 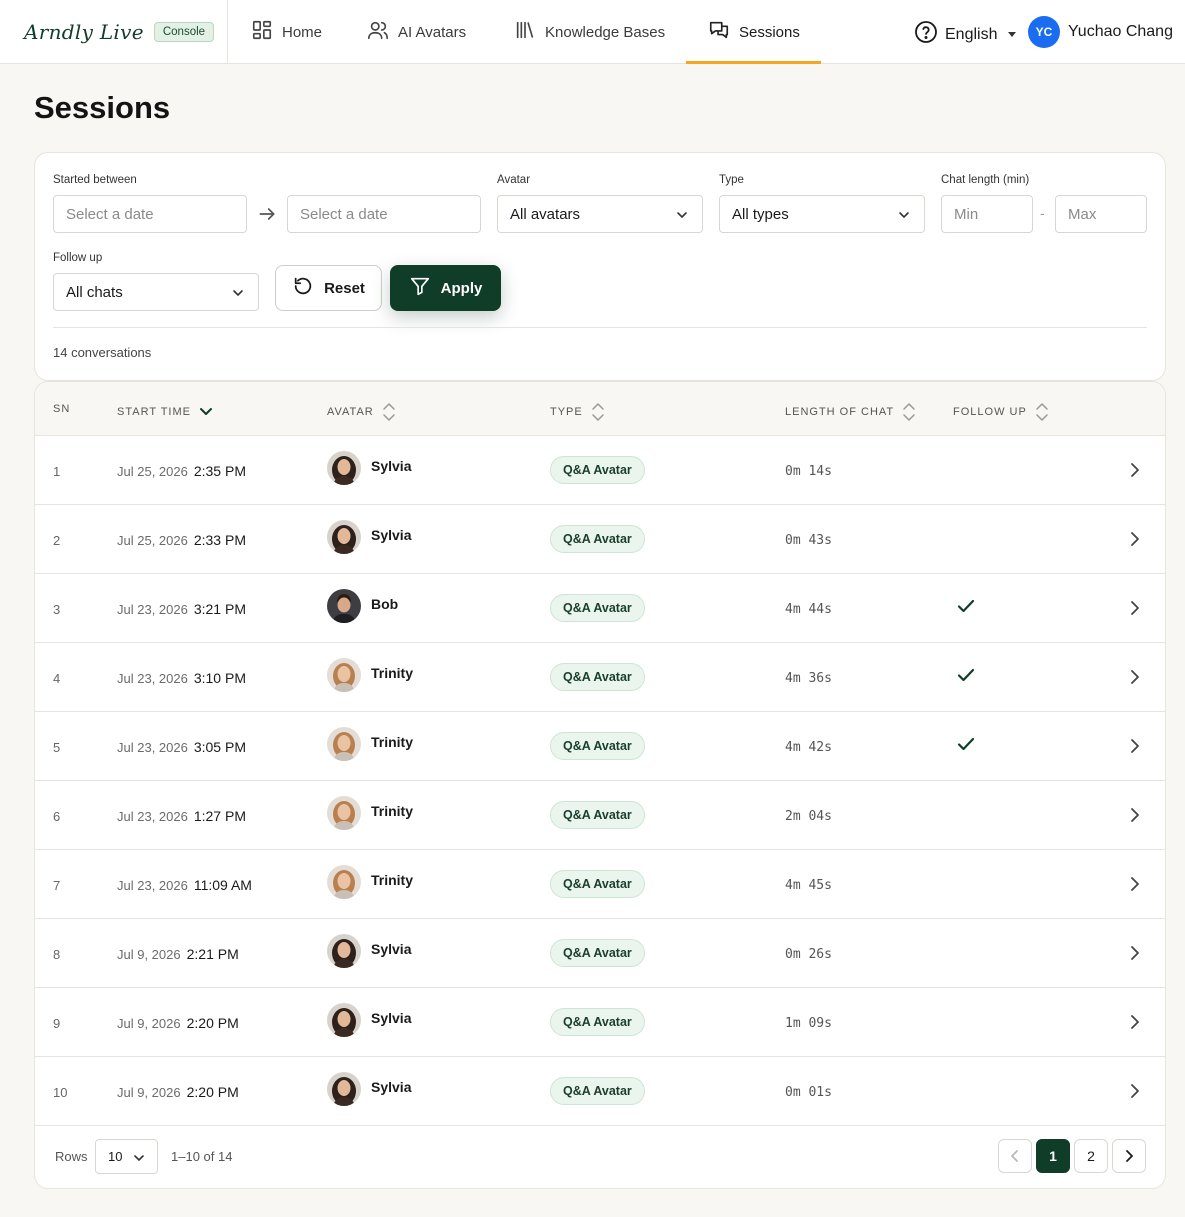 I want to click on users-icon, so click(x=378, y=32).